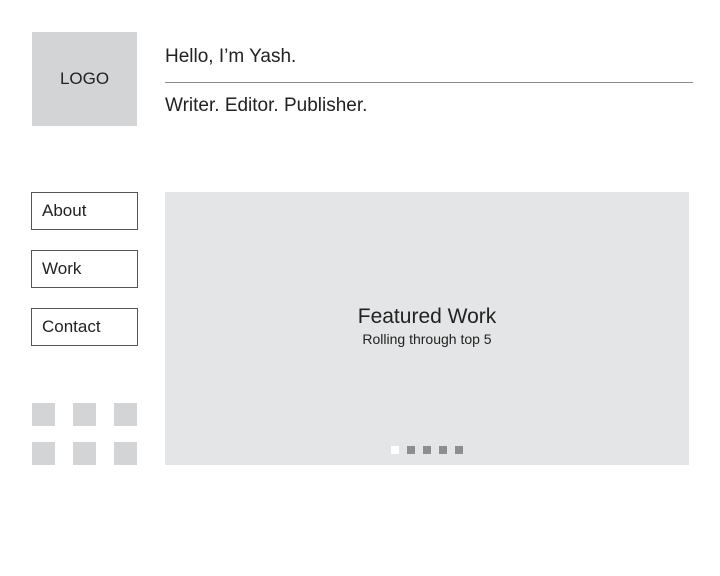 The height and width of the screenshot is (576, 720). Describe the element at coordinates (427, 316) in the screenshot. I see `carousel-title: Featured Work` at that location.